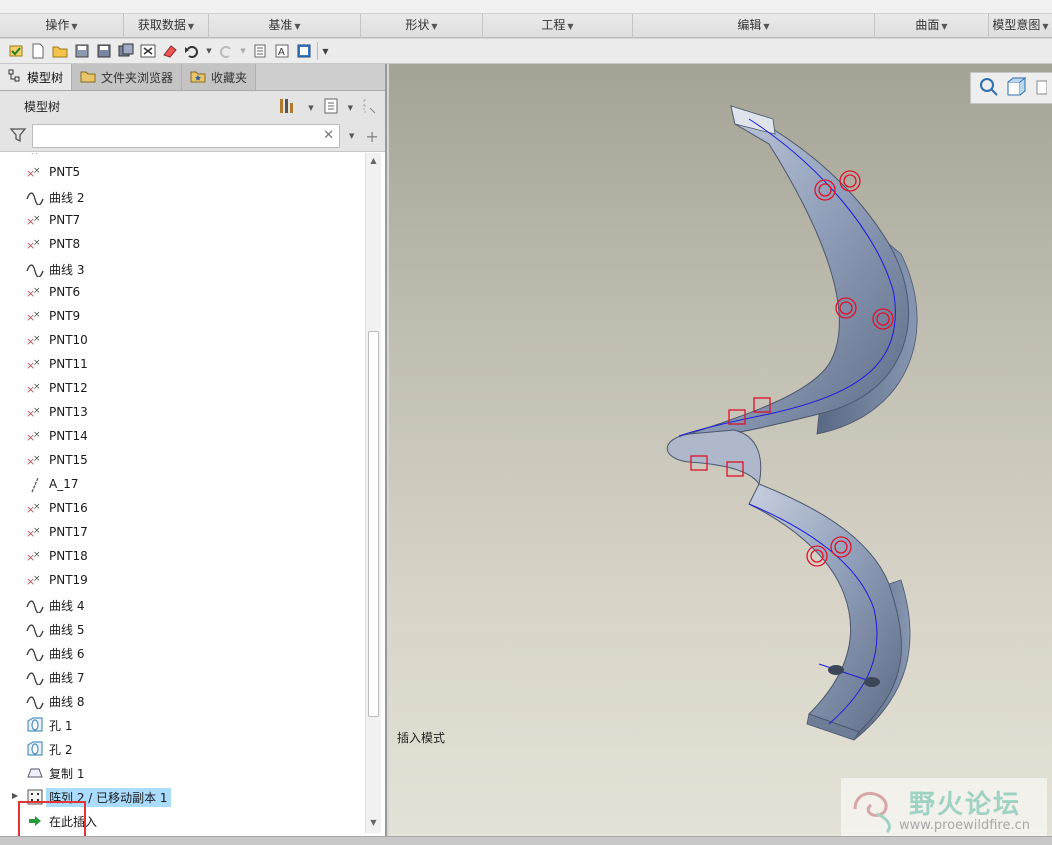 The height and width of the screenshot is (845, 1052). Describe the element at coordinates (289, 107) in the screenshot. I see `tree-settings-icon` at that location.